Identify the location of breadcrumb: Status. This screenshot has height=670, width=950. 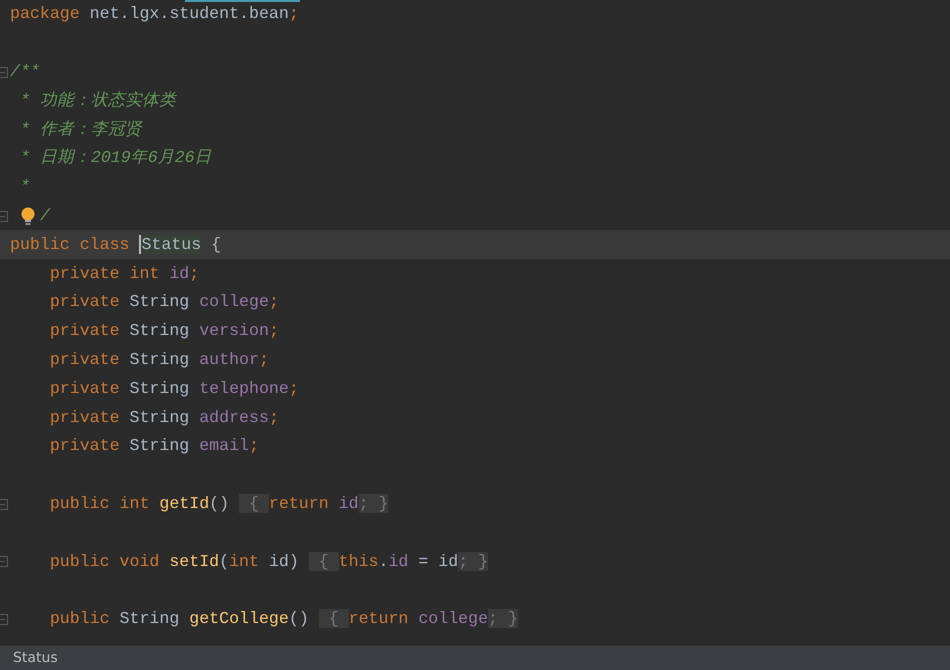
(35, 658).